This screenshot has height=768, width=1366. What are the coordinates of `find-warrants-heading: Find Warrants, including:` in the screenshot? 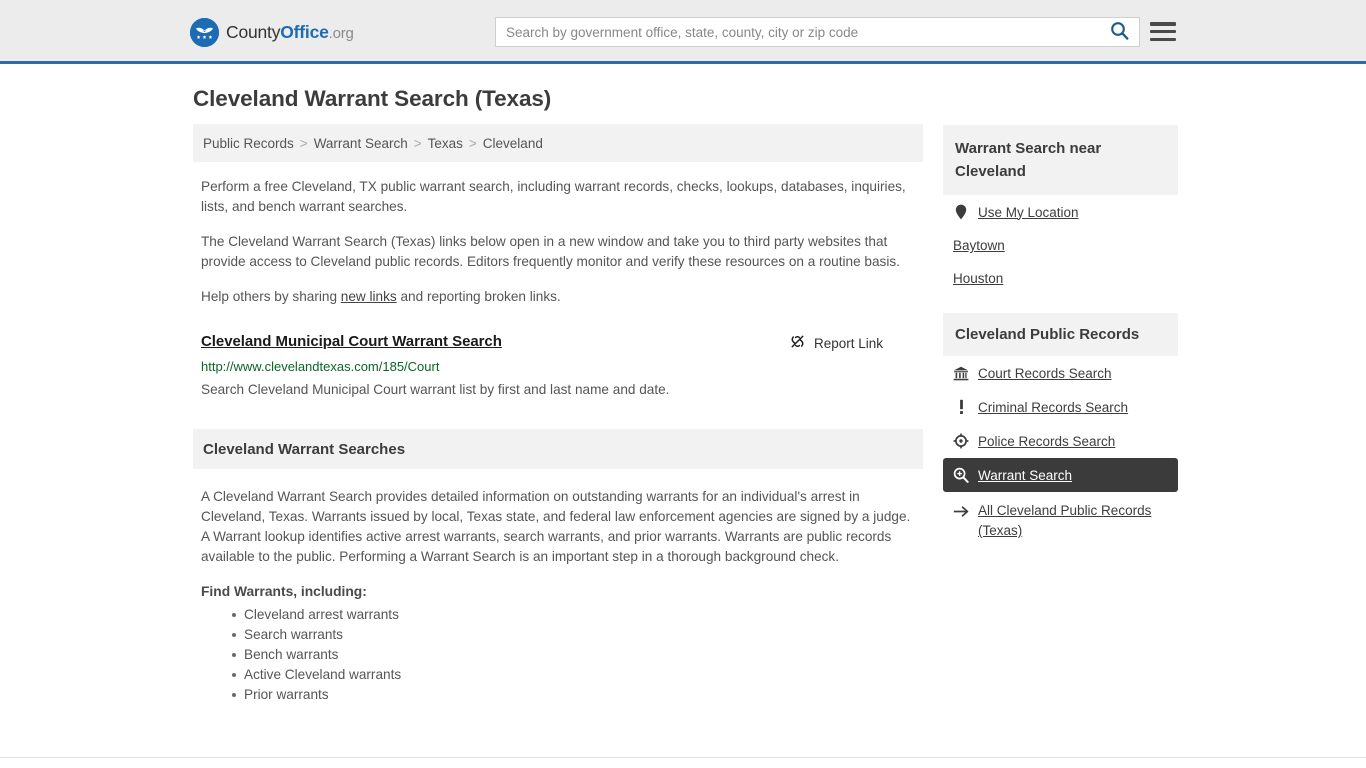 It's located at (284, 591).